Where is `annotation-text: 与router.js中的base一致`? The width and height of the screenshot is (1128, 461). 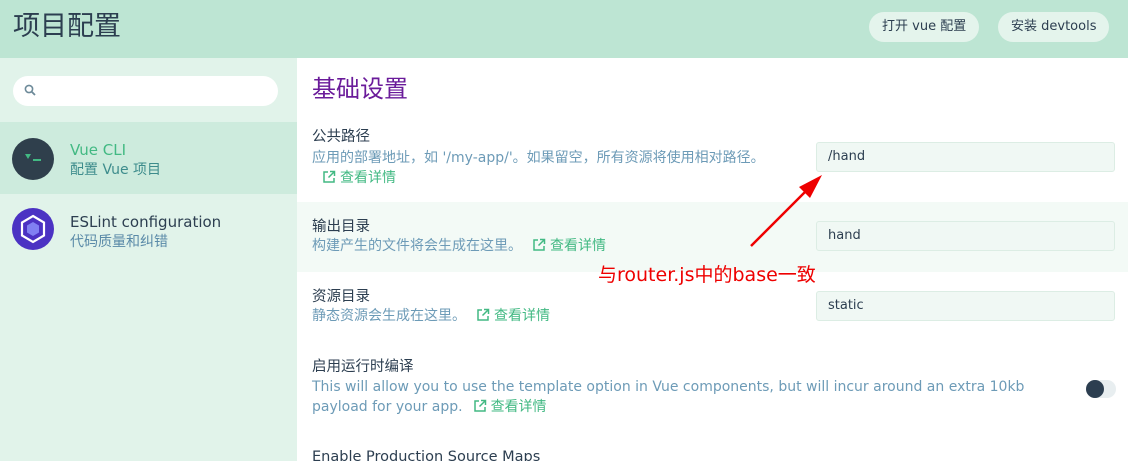
annotation-text: 与router.js中的base一致 is located at coordinates (707, 275).